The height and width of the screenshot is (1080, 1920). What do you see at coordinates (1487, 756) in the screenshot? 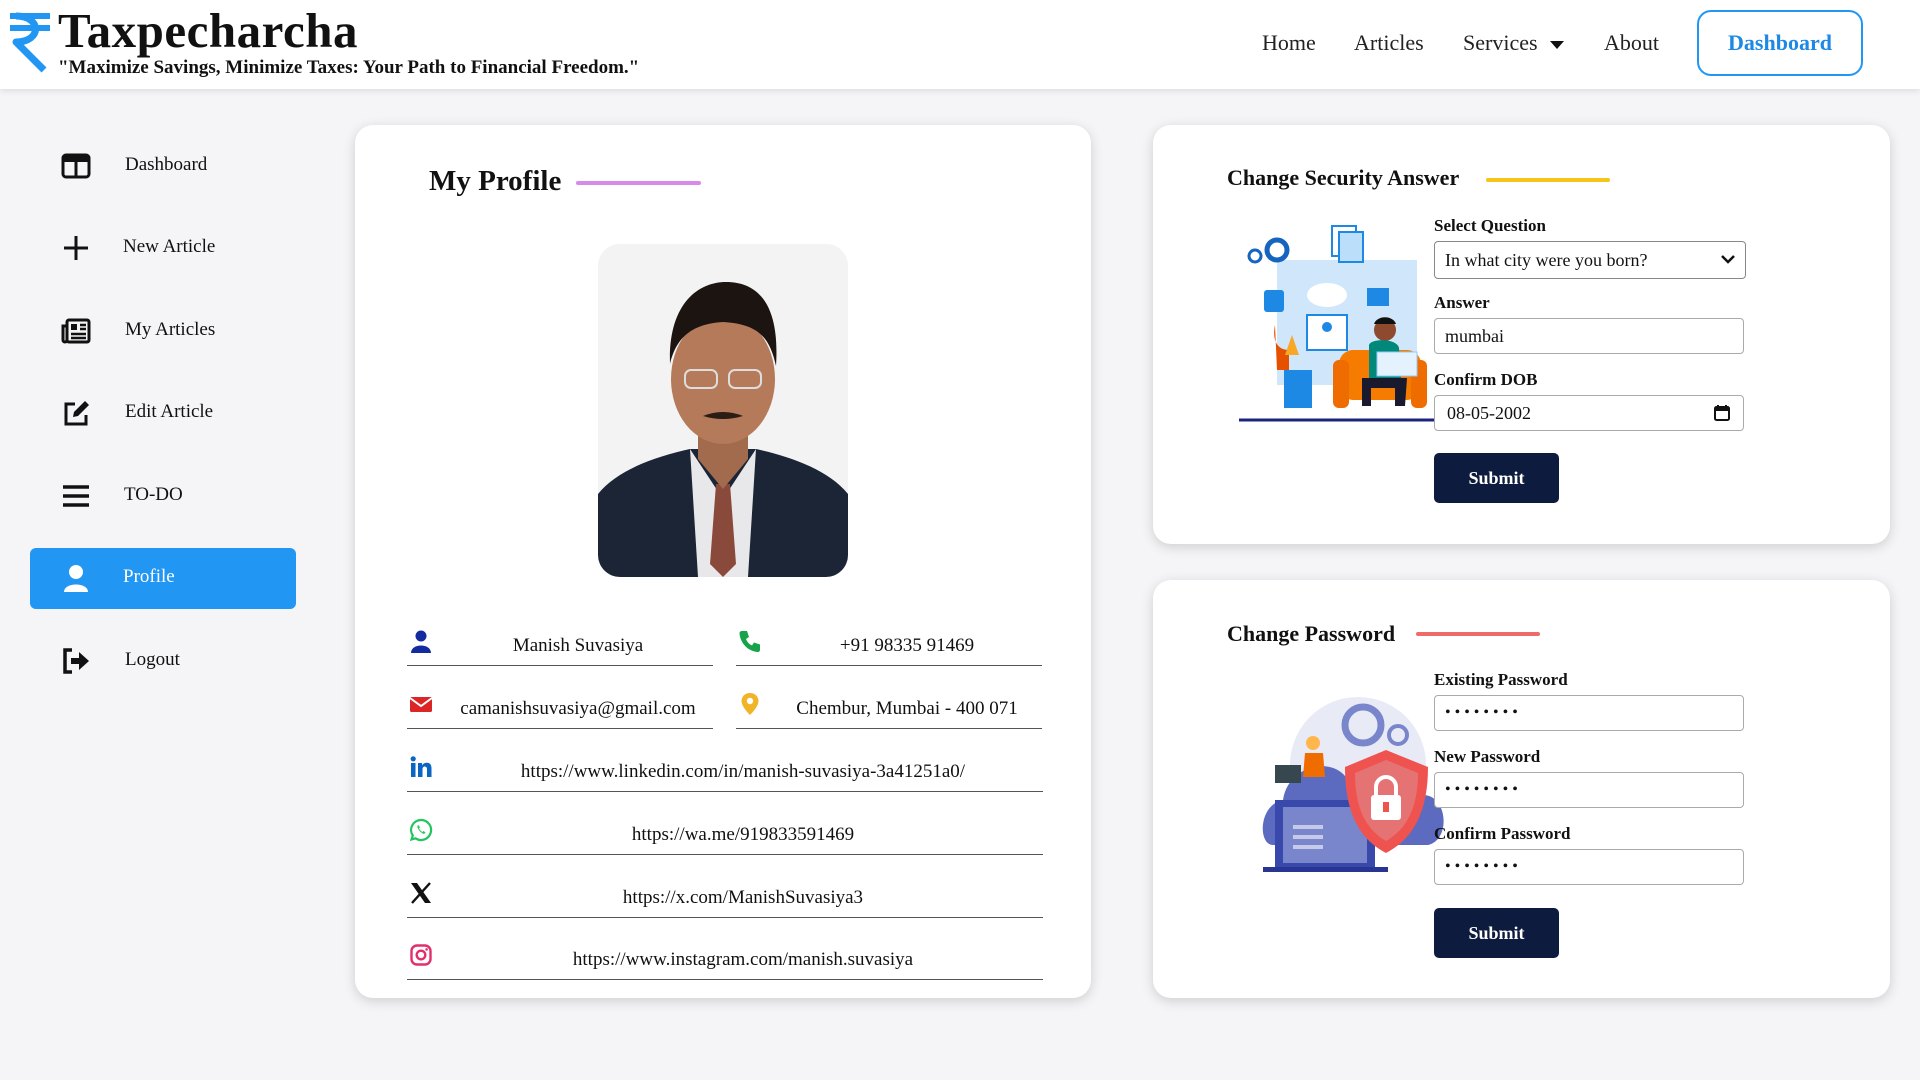
I see `new-password-label: New Password` at bounding box center [1487, 756].